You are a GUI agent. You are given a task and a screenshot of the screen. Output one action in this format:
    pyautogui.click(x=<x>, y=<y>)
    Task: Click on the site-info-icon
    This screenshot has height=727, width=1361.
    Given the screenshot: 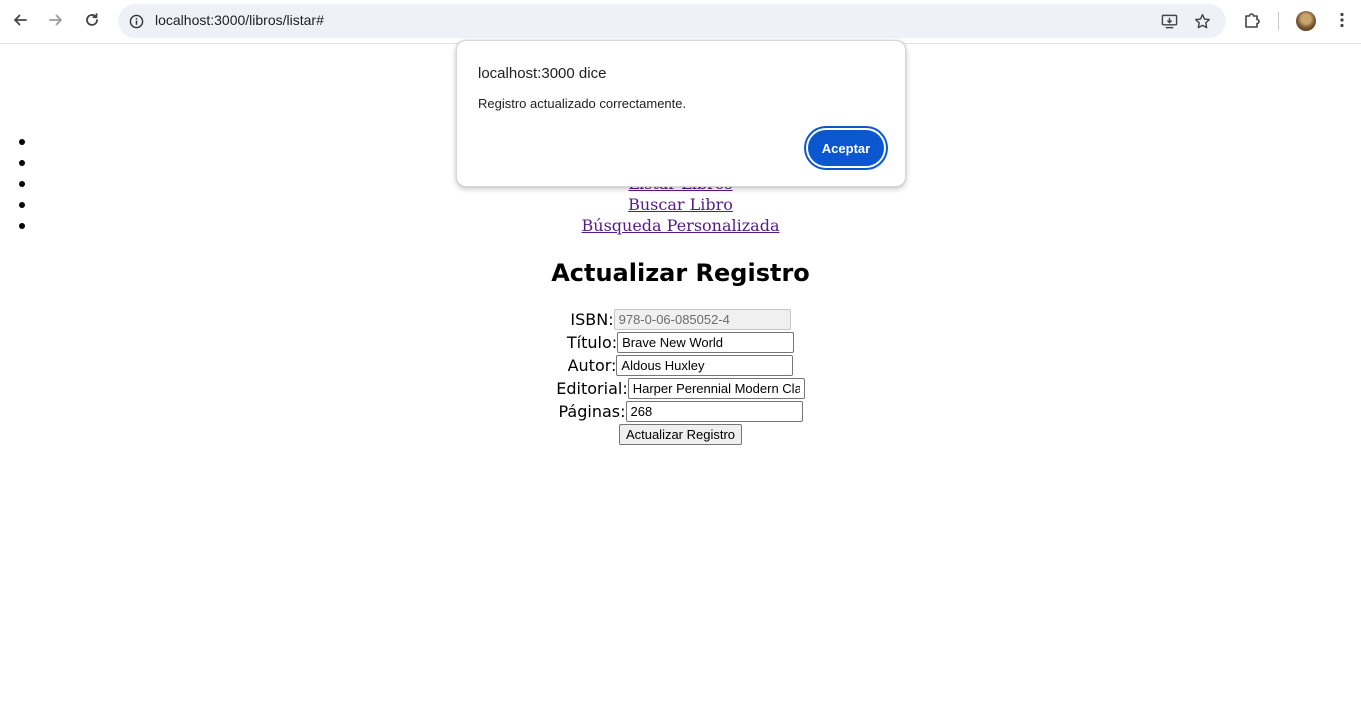 What is the action you would take?
    pyautogui.click(x=136, y=21)
    